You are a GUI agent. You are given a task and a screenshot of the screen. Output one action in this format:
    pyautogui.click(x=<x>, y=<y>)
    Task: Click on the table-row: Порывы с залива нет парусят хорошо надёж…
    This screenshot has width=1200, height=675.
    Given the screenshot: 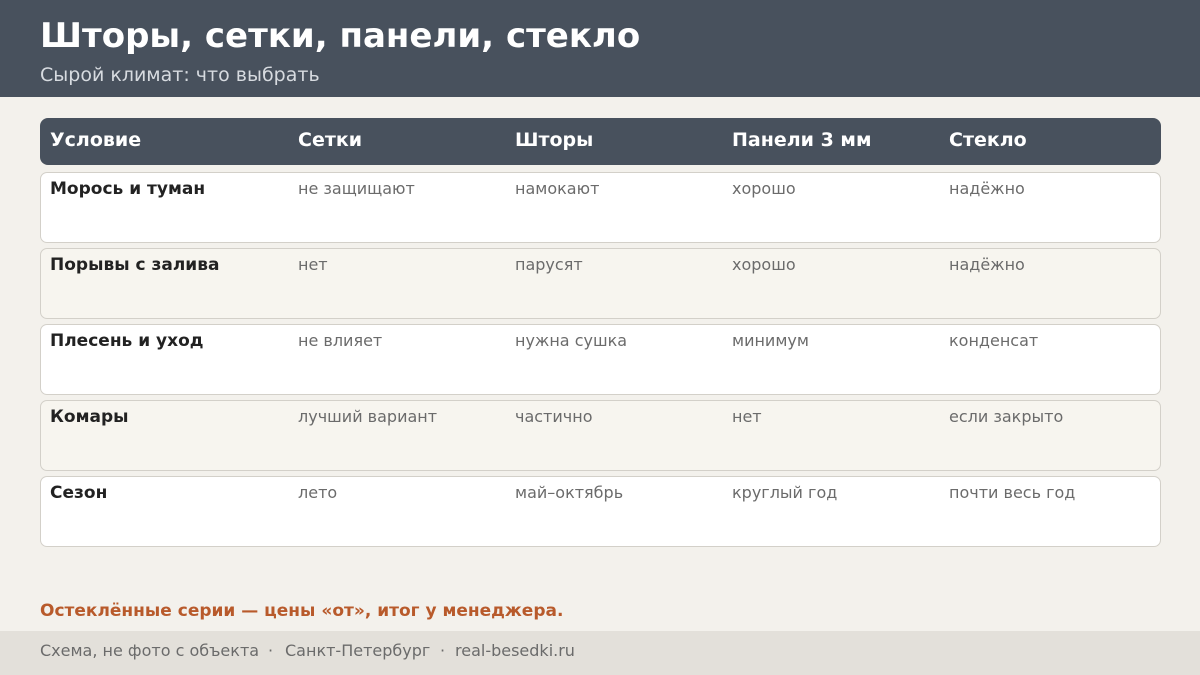 What is the action you would take?
    pyautogui.click(x=600, y=283)
    